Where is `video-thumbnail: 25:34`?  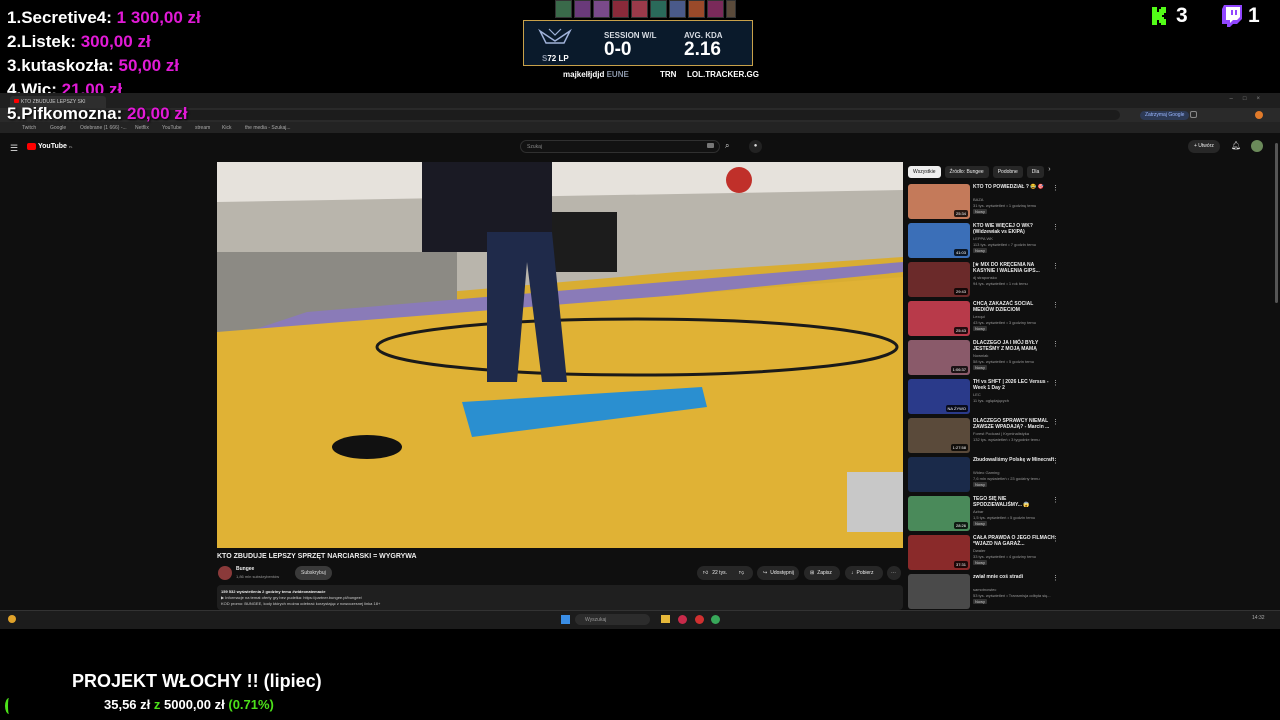
video-thumbnail: 25:34 is located at coordinates (939, 201).